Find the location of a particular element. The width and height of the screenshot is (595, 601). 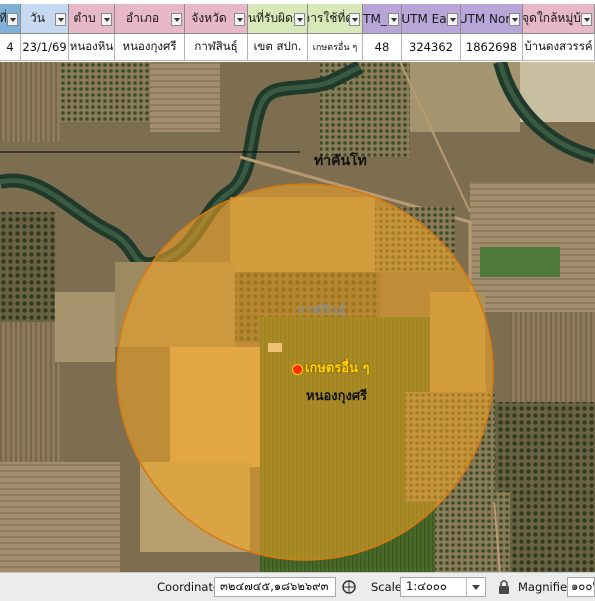

lock-icon is located at coordinates (504, 587).